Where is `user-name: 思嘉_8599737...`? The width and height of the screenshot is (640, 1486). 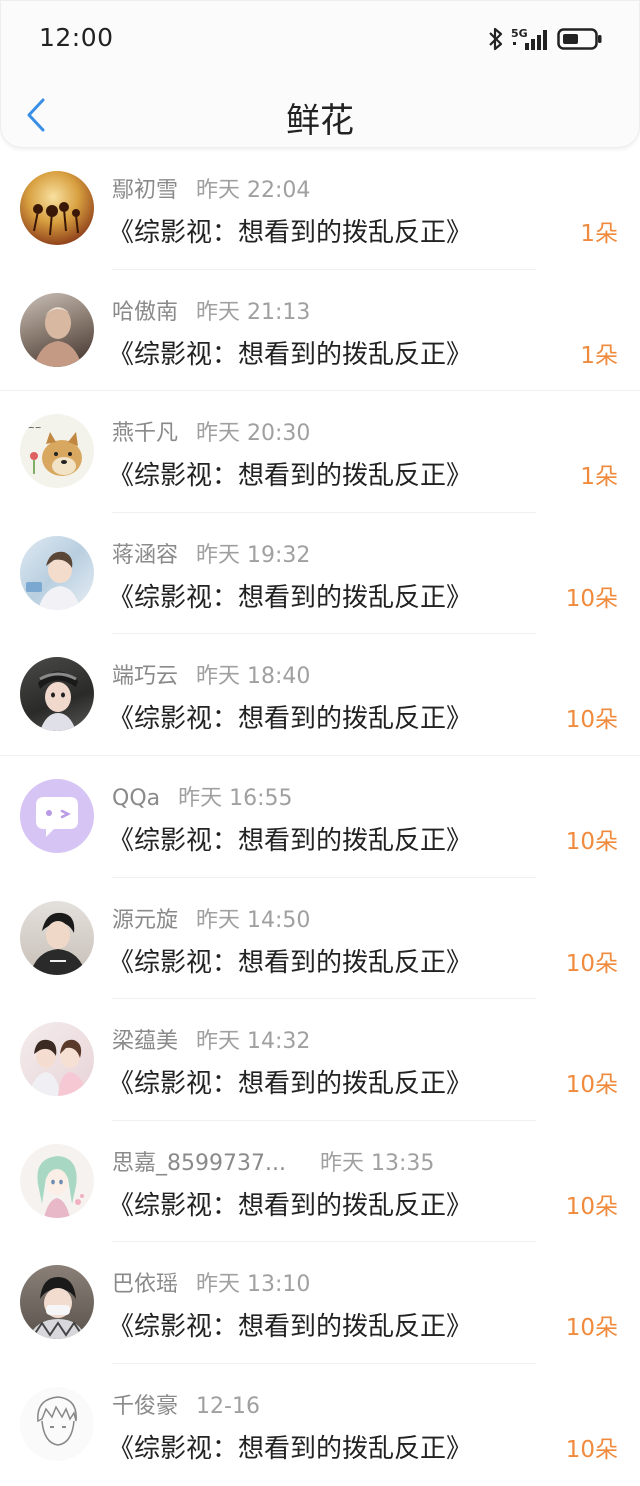
user-name: 思嘉_8599737... is located at coordinates (199, 1163).